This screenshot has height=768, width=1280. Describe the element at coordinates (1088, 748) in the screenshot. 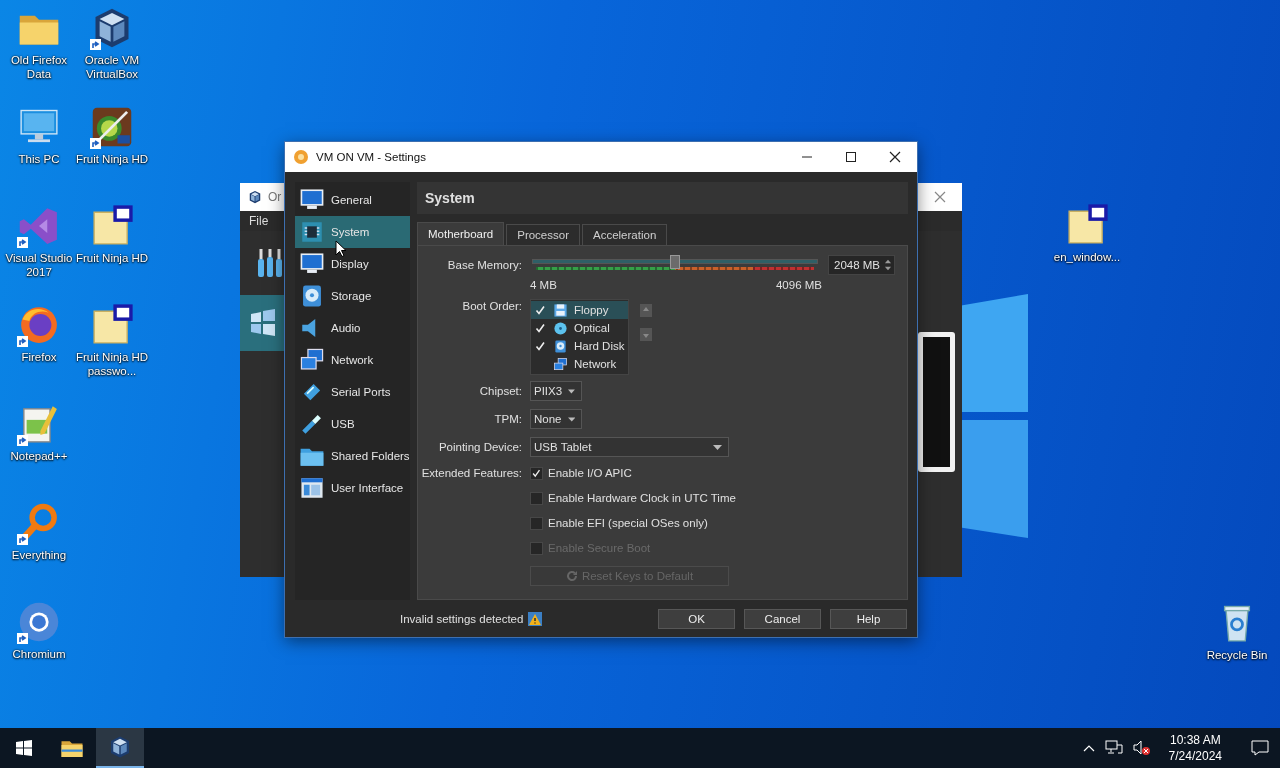

I see `chevron-up-icon` at that location.